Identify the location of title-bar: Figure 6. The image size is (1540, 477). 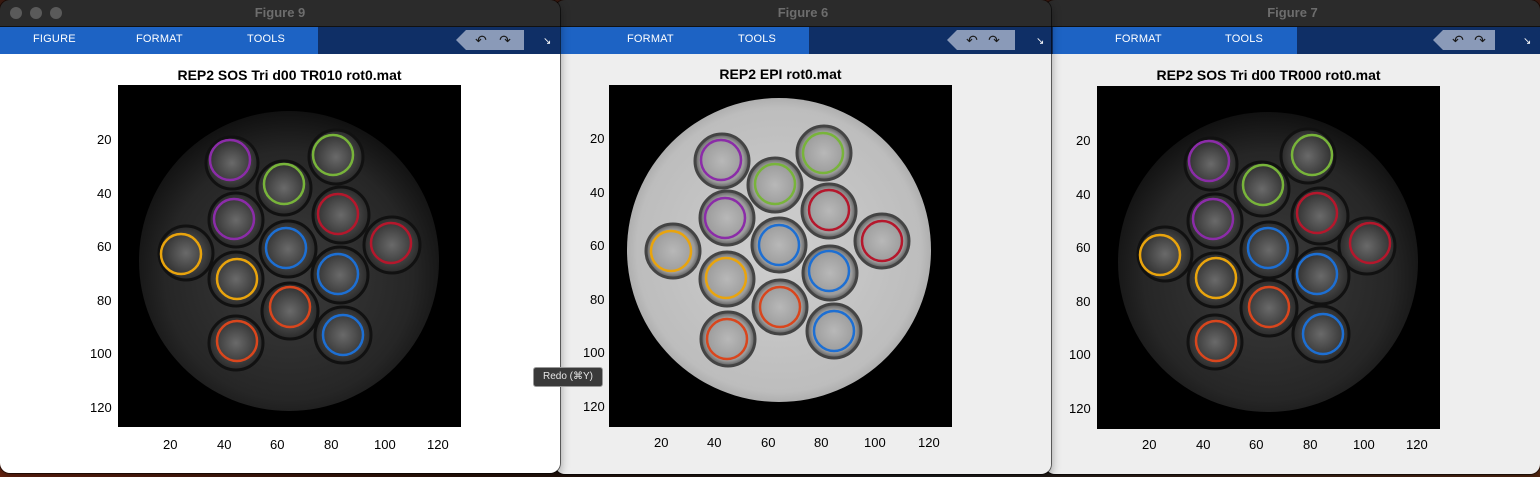
(803, 13).